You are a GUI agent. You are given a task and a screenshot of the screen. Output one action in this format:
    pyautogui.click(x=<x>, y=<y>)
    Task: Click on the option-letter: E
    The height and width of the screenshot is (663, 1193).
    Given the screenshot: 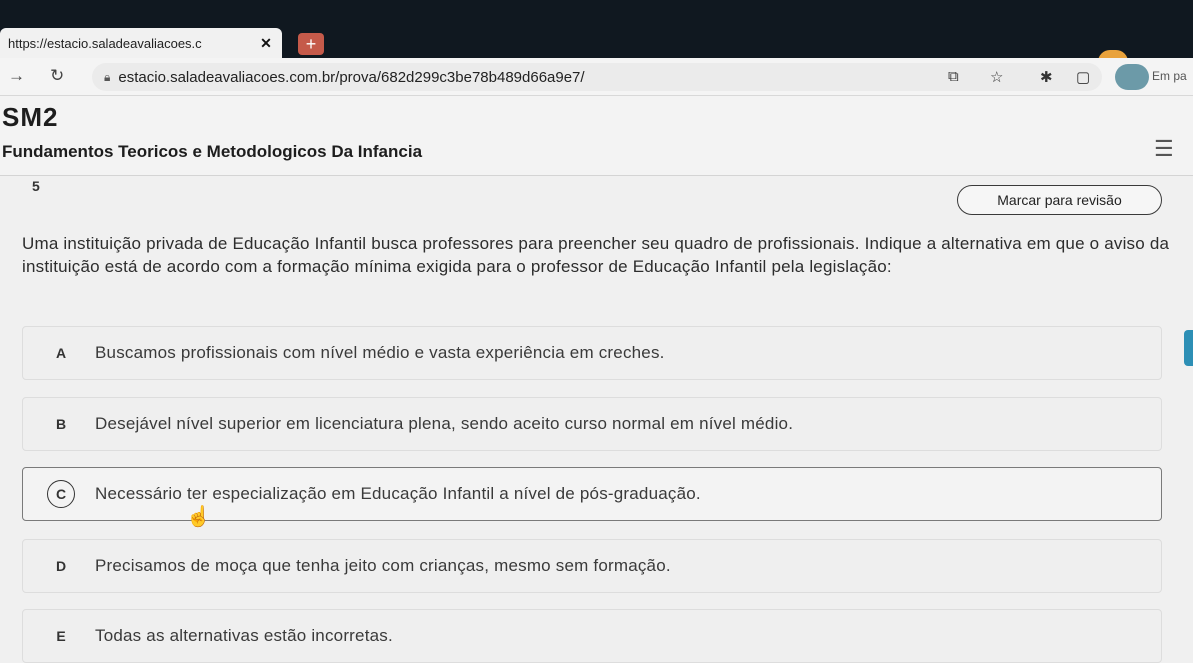 What is the action you would take?
    pyautogui.click(x=61, y=636)
    